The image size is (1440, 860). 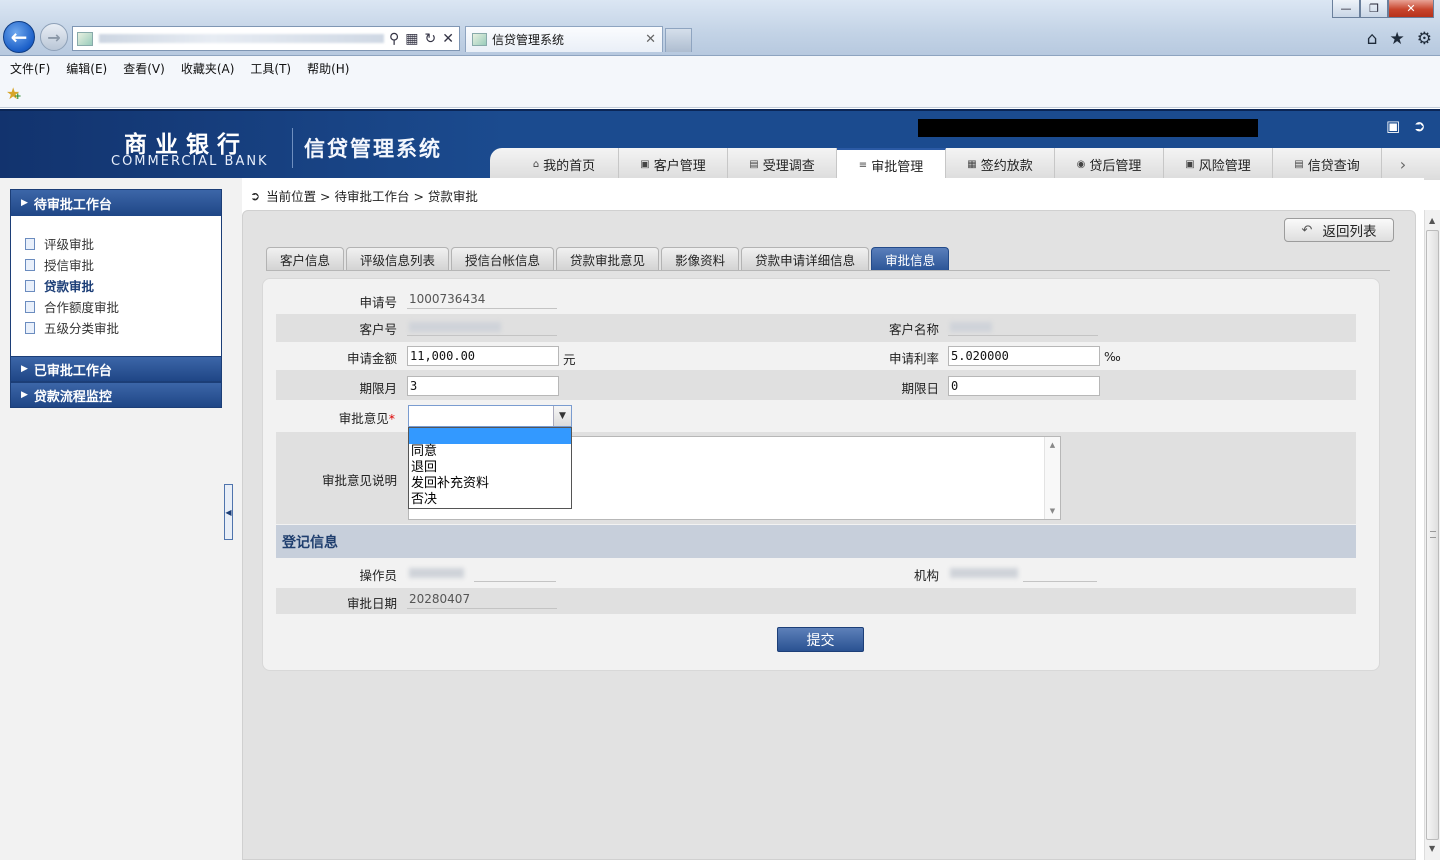 I want to click on customer-no-value-redacted, so click(x=482, y=326).